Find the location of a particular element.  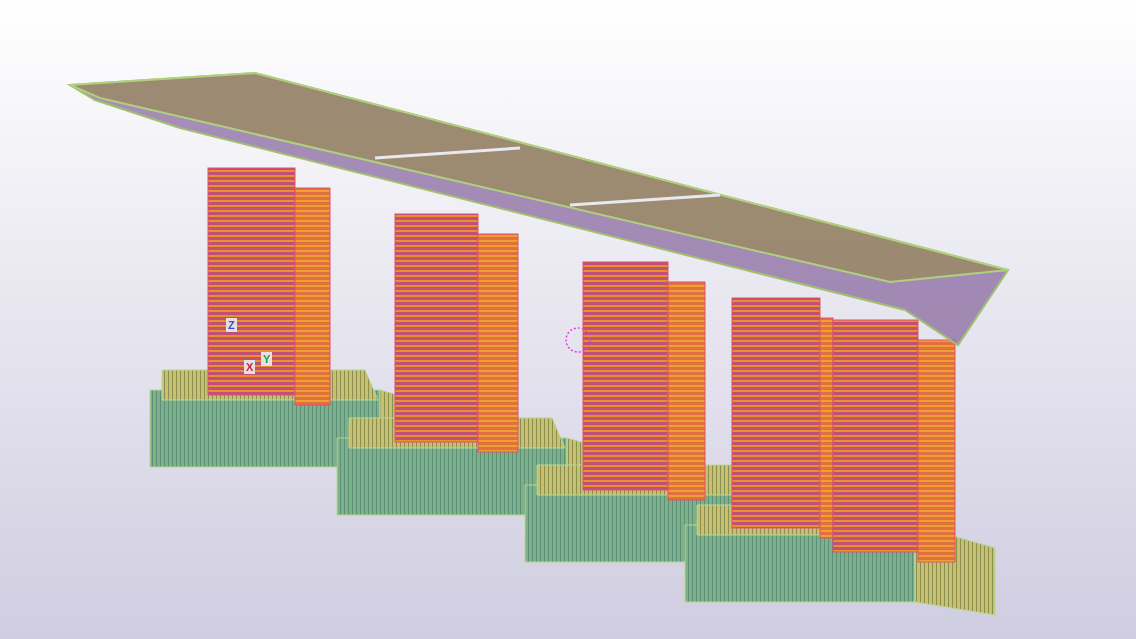

axis-label: Z is located at coordinates (231, 325).